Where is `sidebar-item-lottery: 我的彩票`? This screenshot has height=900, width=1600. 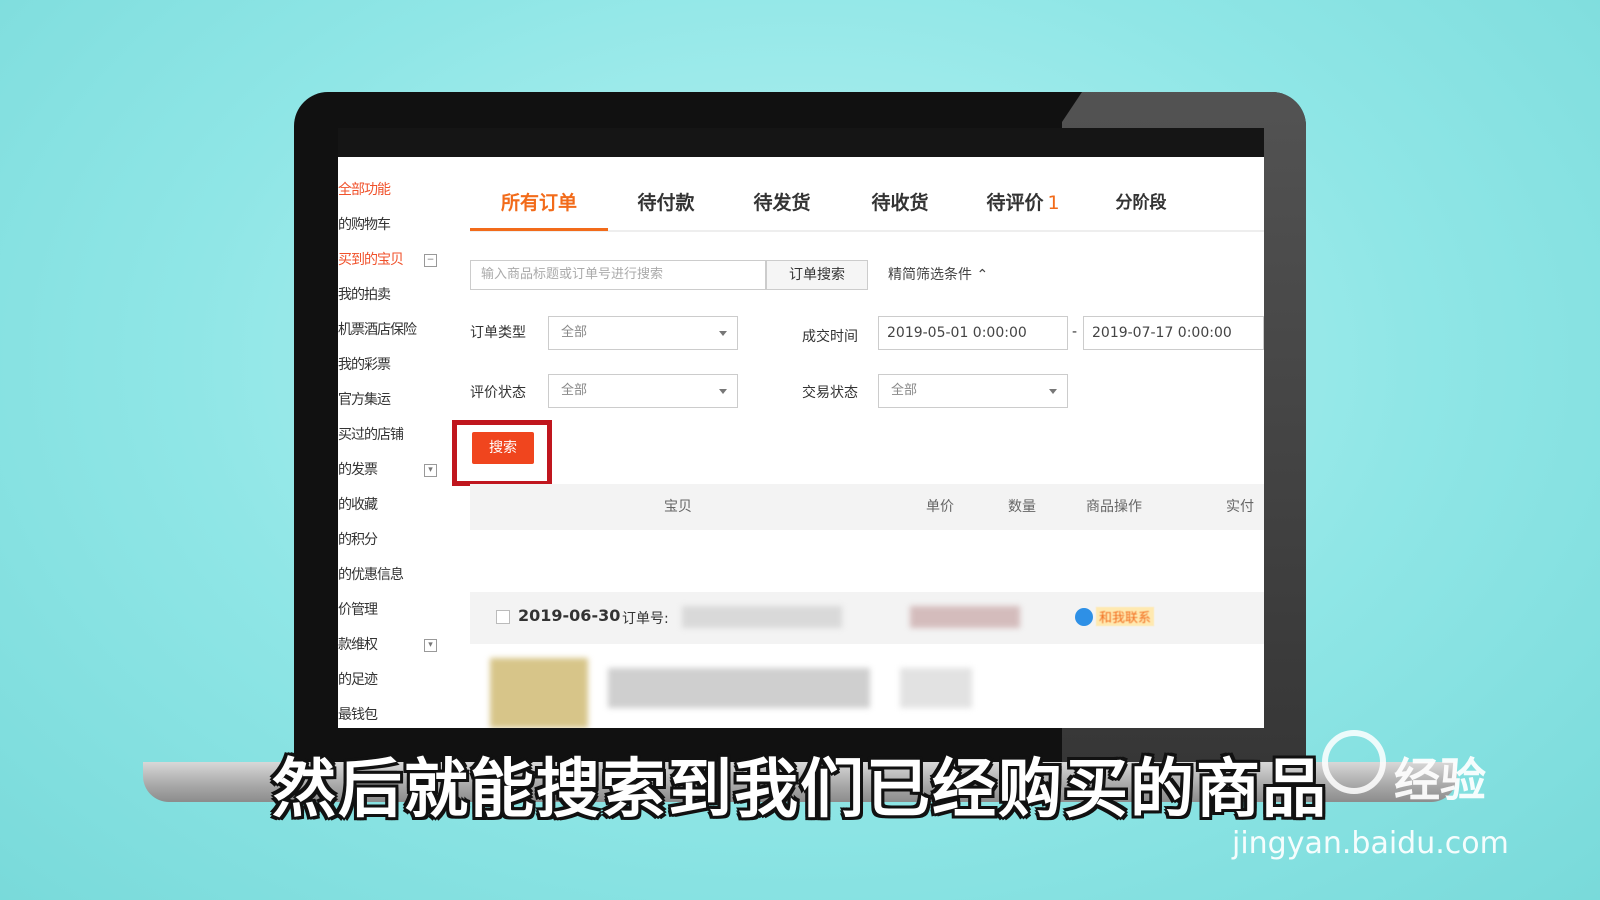
sidebar-item-lottery: 我的彩票 is located at coordinates (388, 365).